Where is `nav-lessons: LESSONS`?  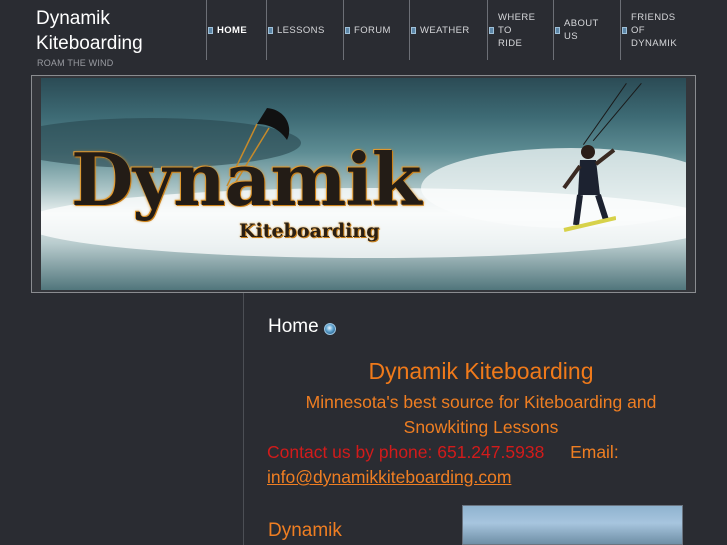 nav-lessons: LESSONS is located at coordinates (295, 30).